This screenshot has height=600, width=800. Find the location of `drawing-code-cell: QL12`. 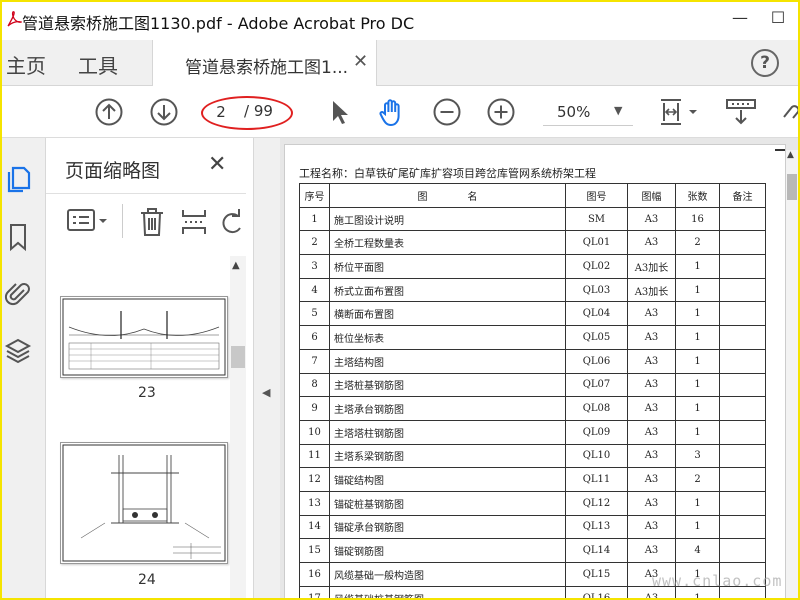

drawing-code-cell: QL12 is located at coordinates (596, 503).